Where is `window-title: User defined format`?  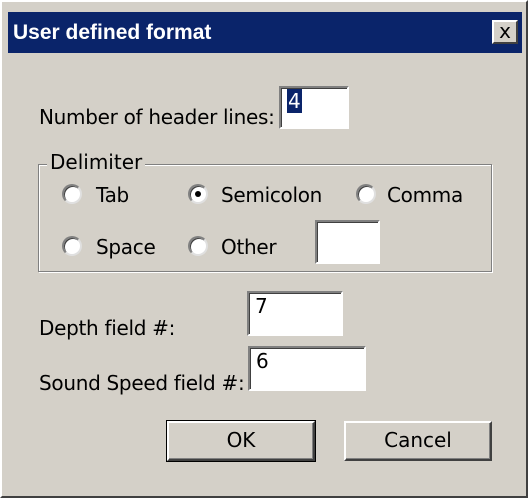
window-title: User defined format is located at coordinates (112, 32).